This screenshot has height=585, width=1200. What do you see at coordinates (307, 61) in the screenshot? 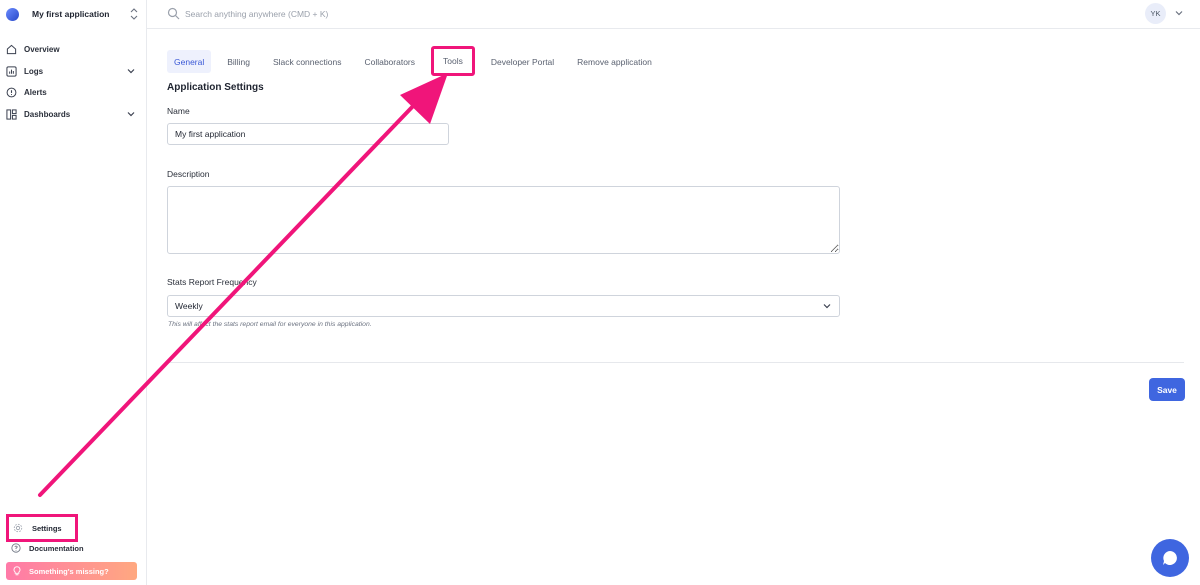
I see `tab-slack-connections: Slack connections` at bounding box center [307, 61].